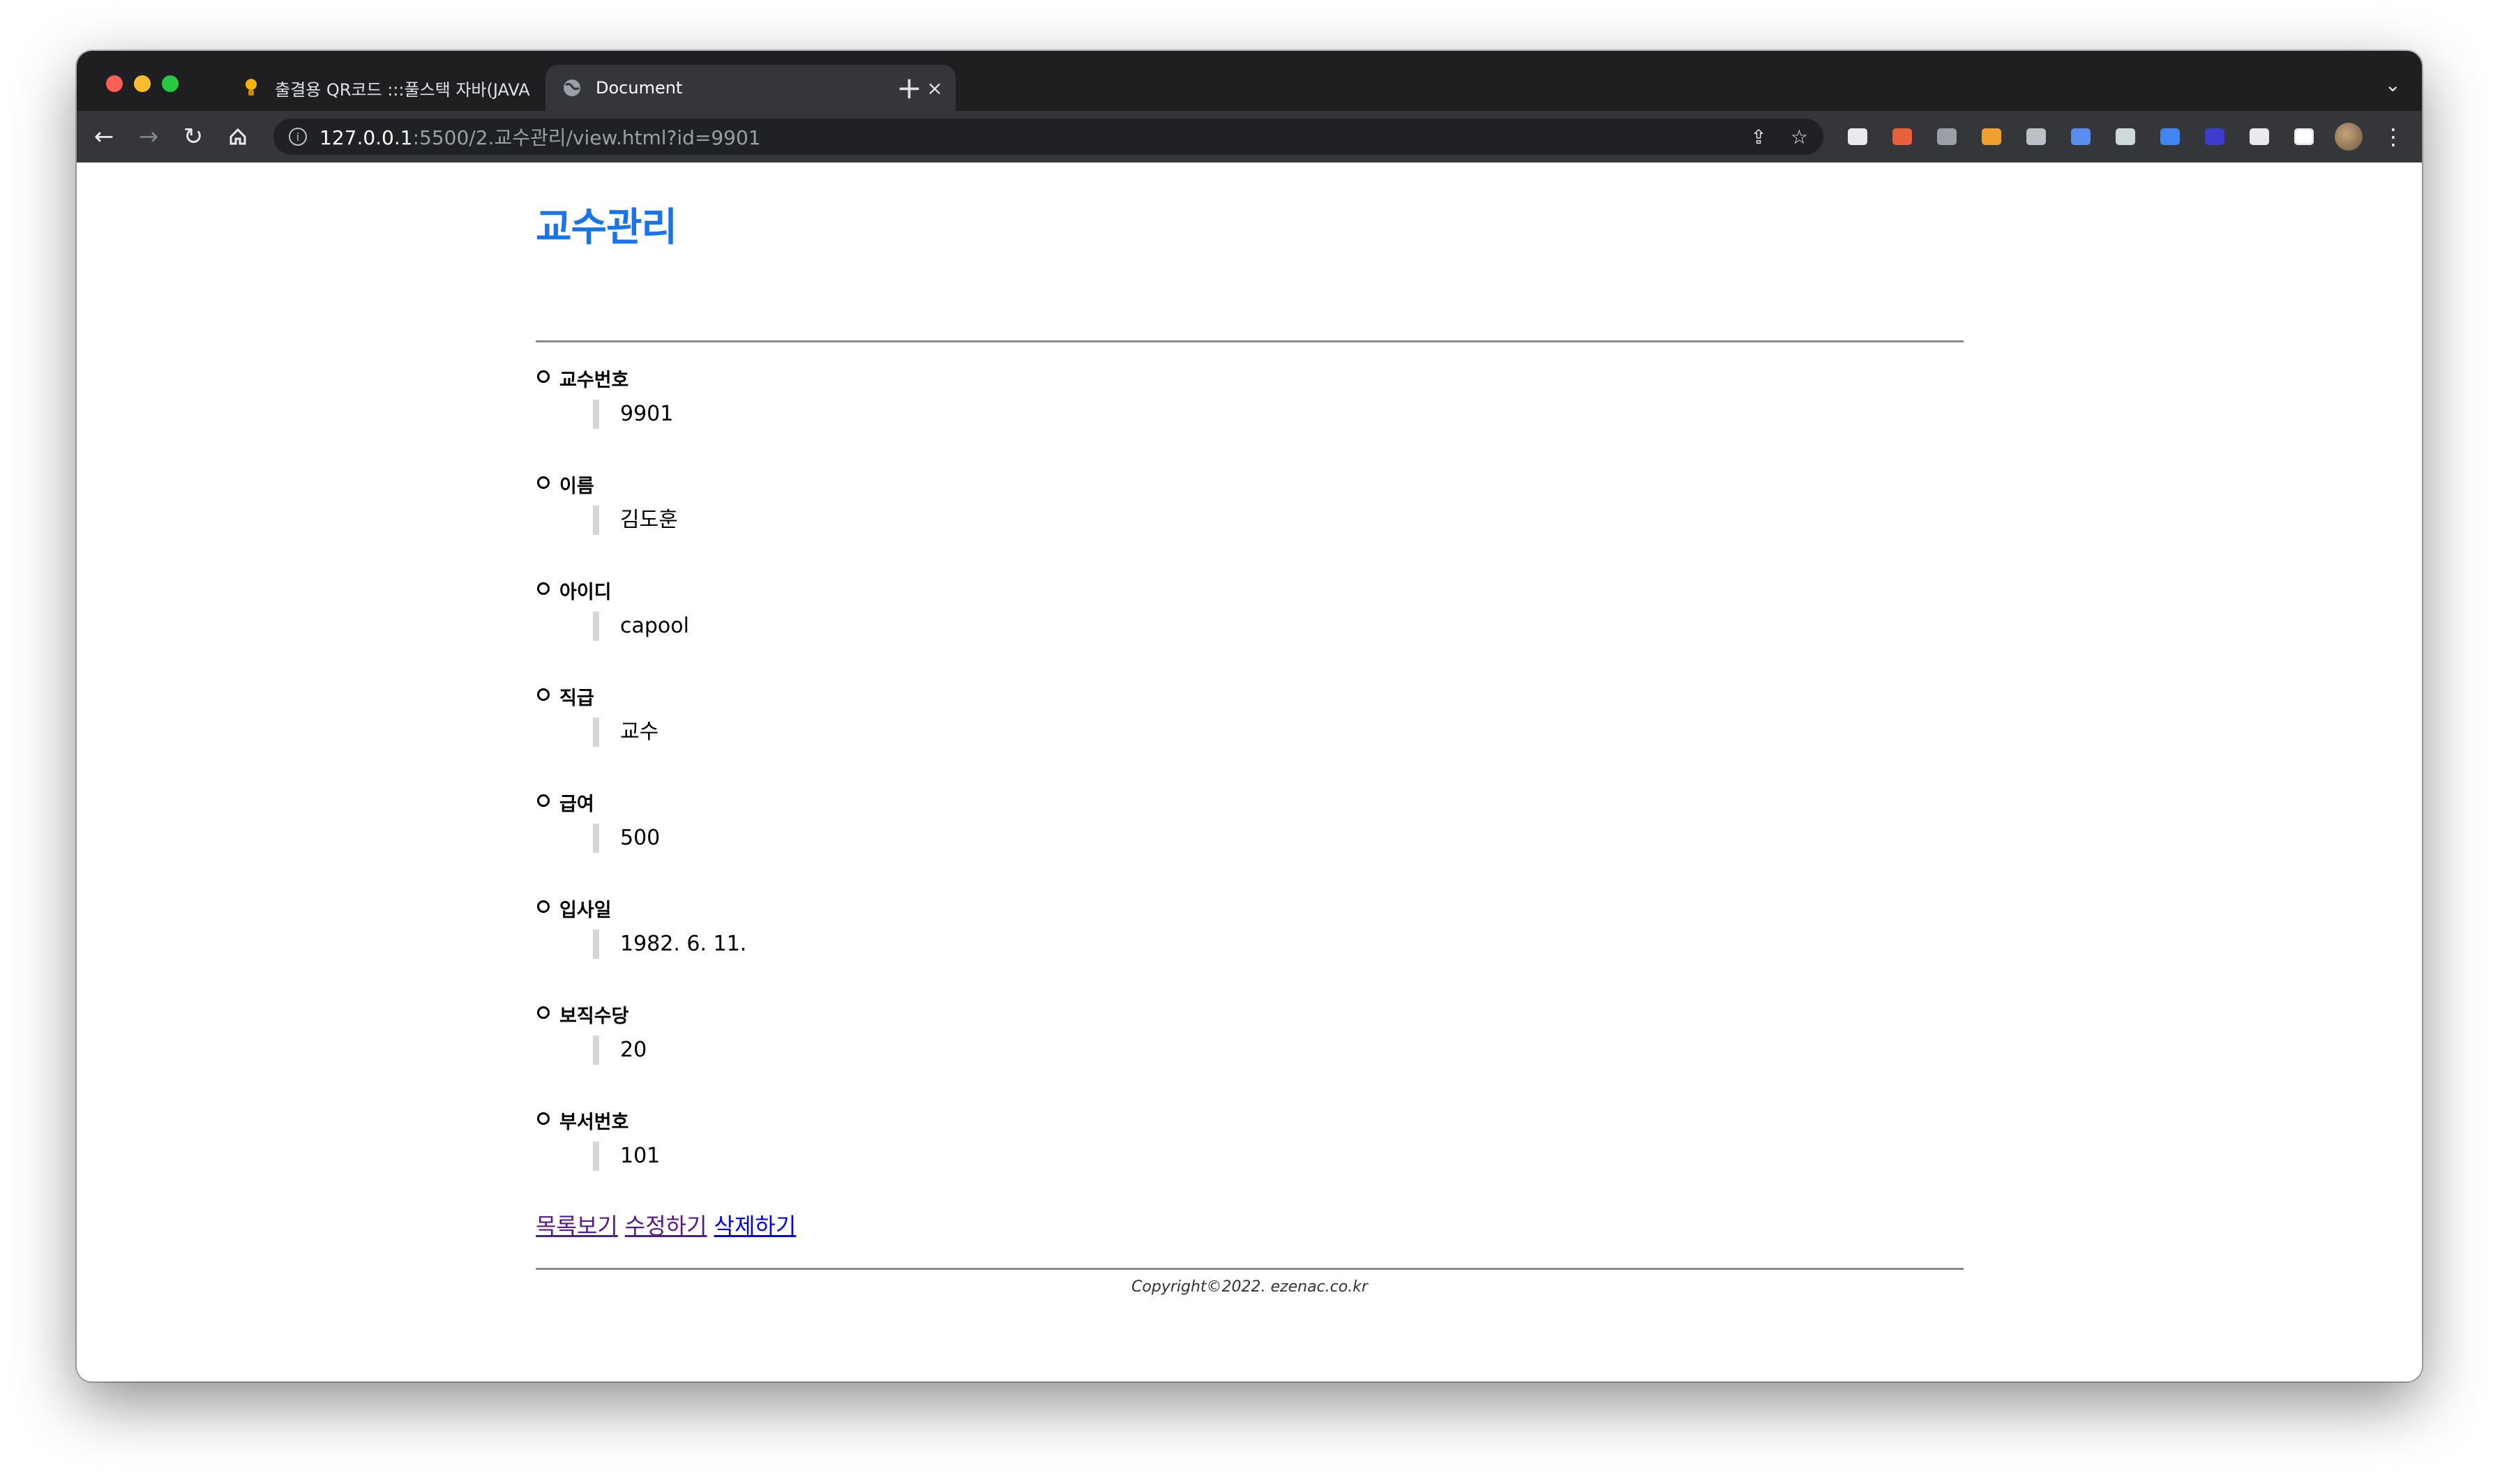 The width and height of the screenshot is (2500, 1484). I want to click on detail-item: 보직수당 20, so click(1250, 1048).